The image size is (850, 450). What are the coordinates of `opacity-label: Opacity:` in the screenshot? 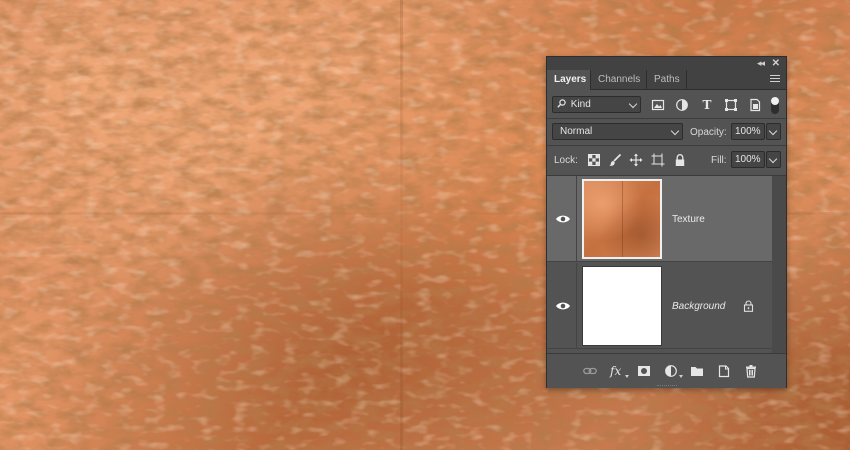 It's located at (708, 132).